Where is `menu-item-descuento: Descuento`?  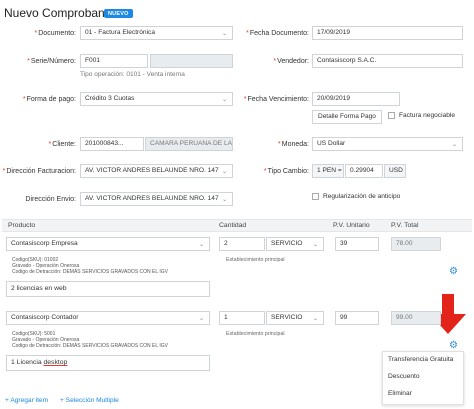 menu-item-descuento: Descuento is located at coordinates (404, 376).